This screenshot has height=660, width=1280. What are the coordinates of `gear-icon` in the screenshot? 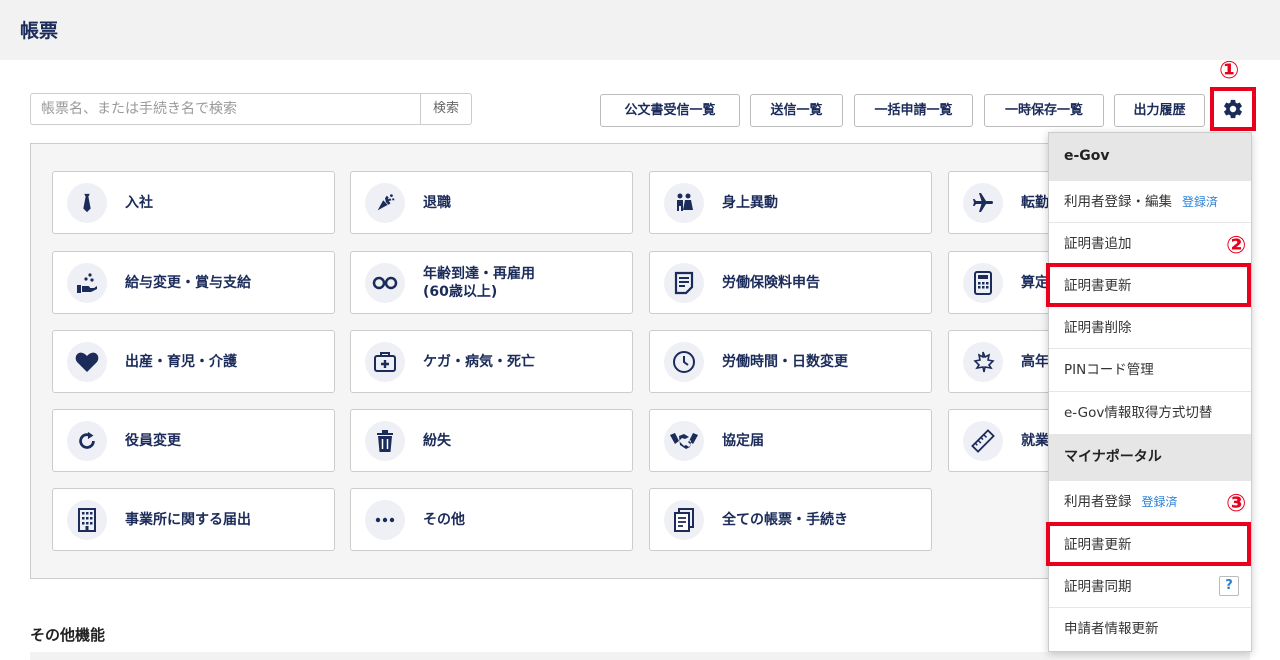 It's located at (1233, 109).